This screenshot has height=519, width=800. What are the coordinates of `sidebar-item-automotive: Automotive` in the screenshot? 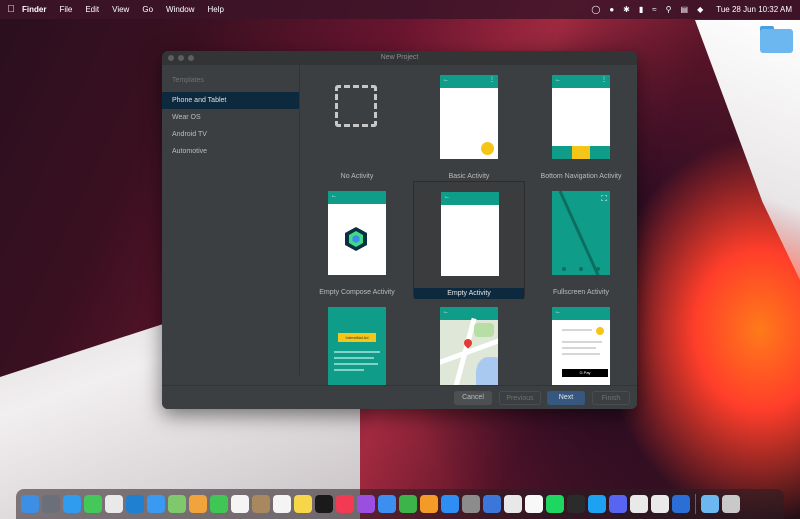 It's located at (230, 151).